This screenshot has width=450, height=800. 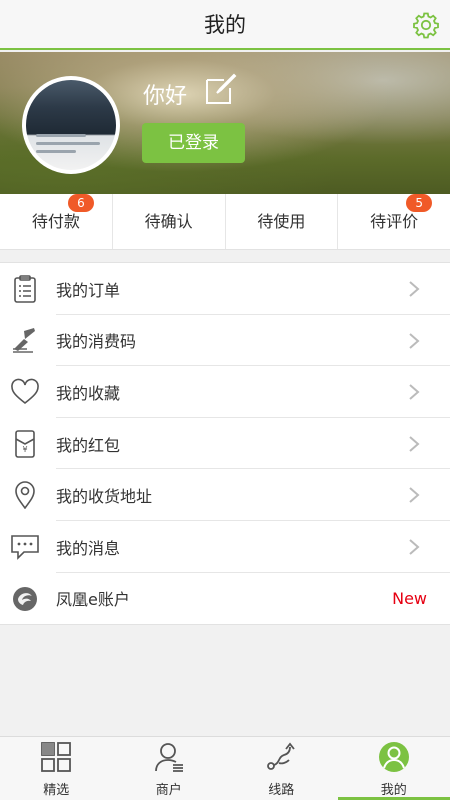 I want to click on menu-item-shipping-address: 我的收货地址, so click(x=225, y=495).